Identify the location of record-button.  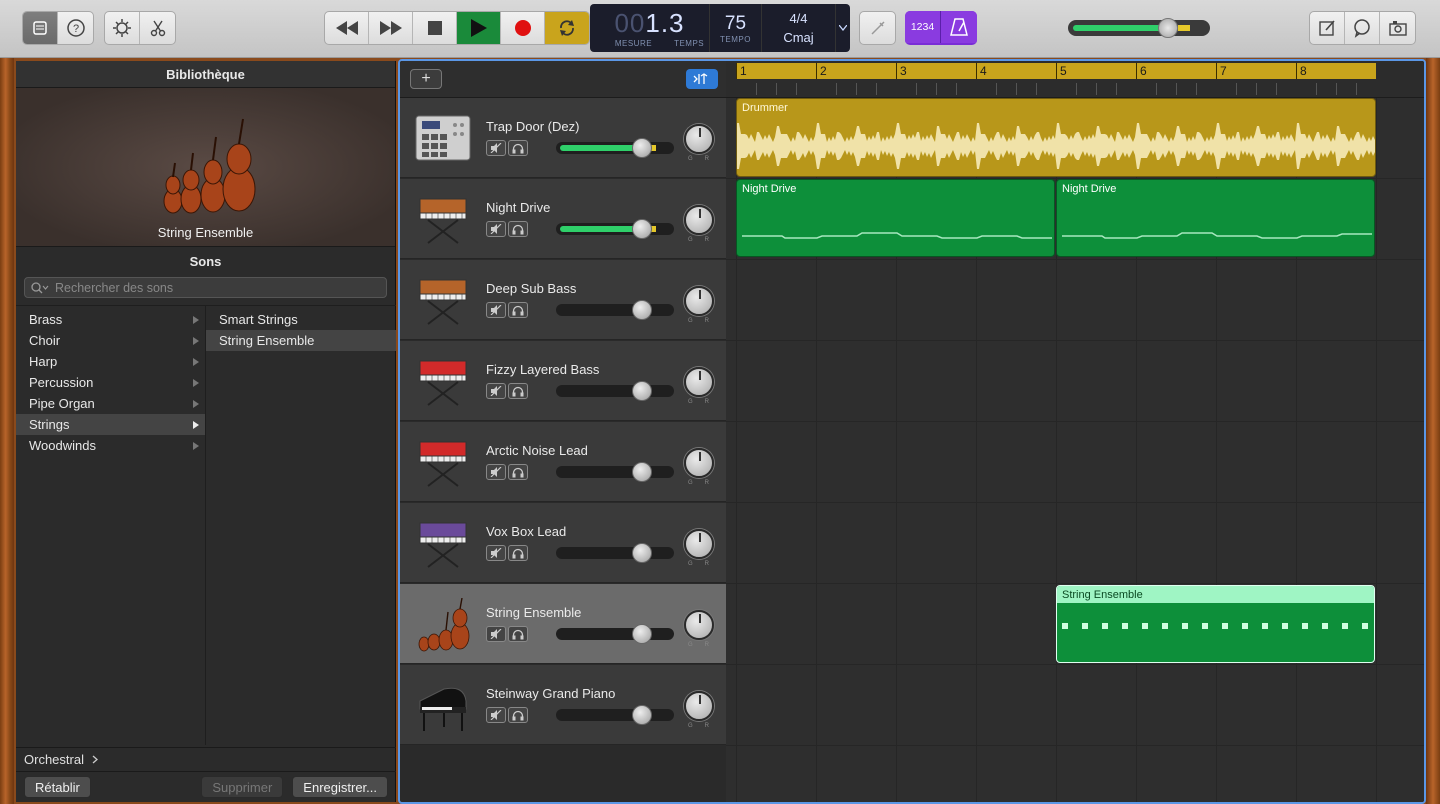
(523, 28).